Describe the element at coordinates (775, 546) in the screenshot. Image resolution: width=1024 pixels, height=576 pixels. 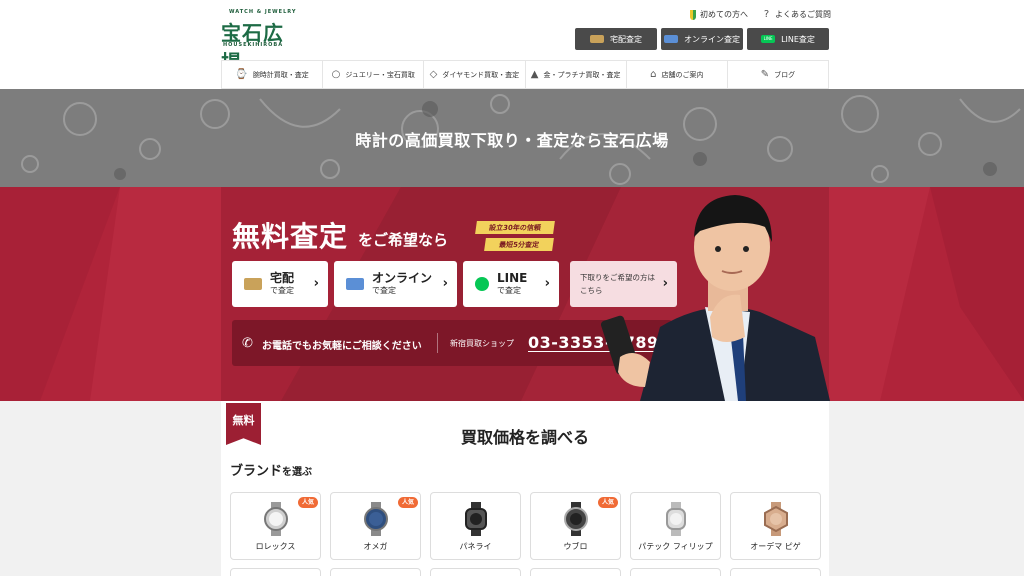
I see `brand-name: オーデマ ピゲ` at that location.